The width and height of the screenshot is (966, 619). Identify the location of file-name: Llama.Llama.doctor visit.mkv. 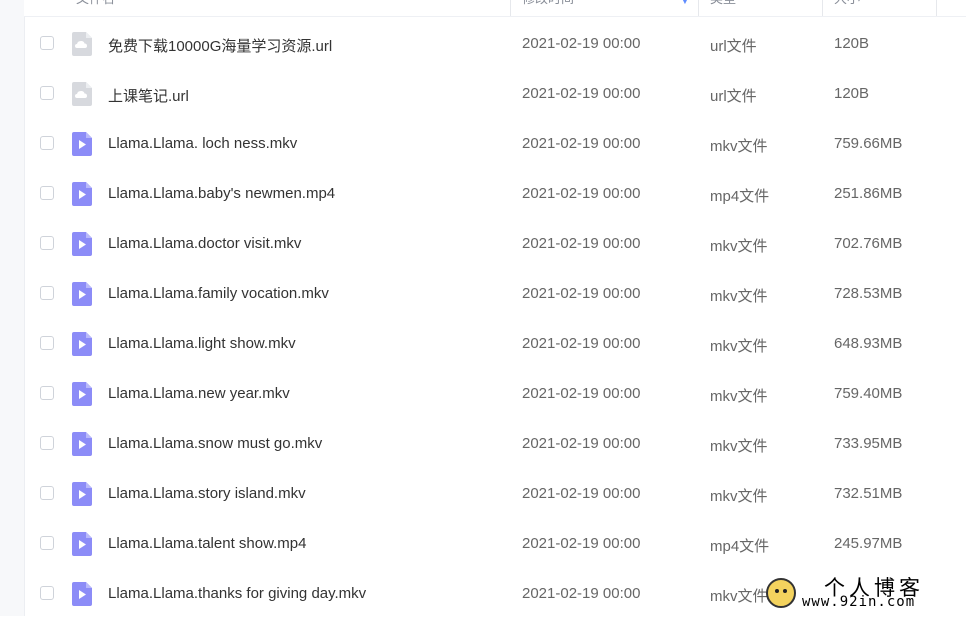
(204, 243).